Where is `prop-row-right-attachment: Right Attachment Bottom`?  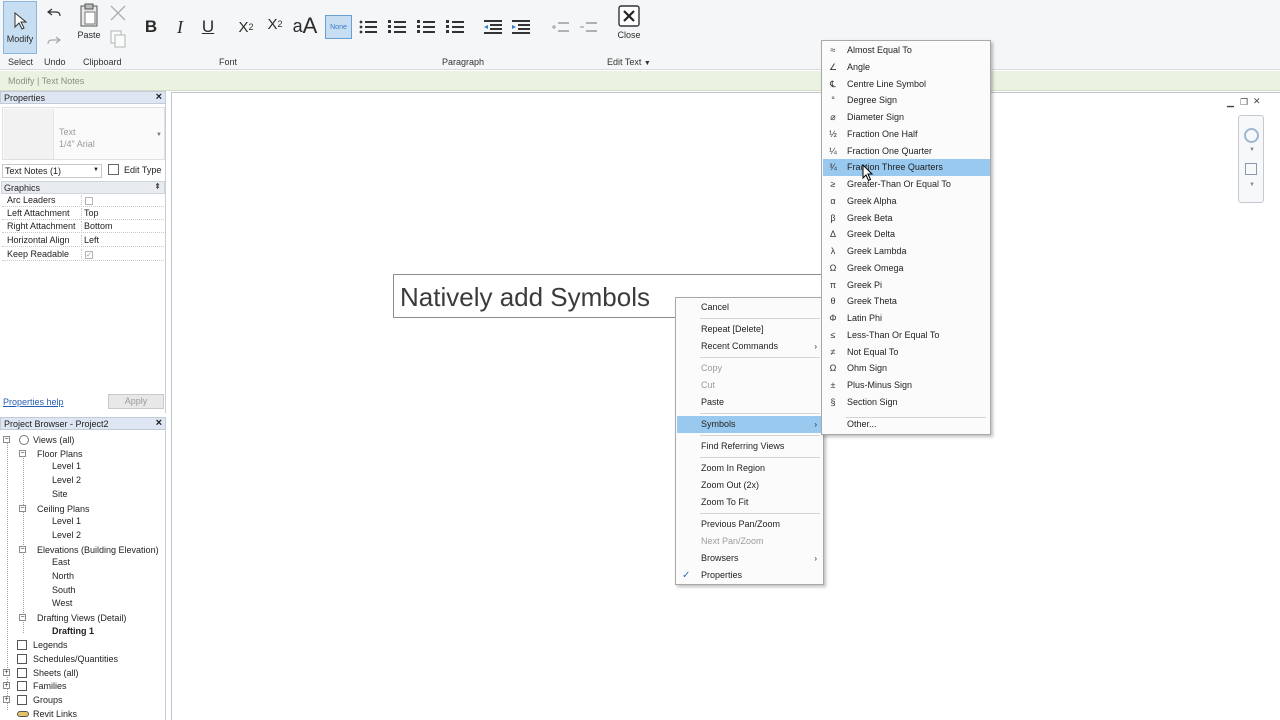
prop-row-right-attachment: Right Attachment Bottom is located at coordinates (84, 226).